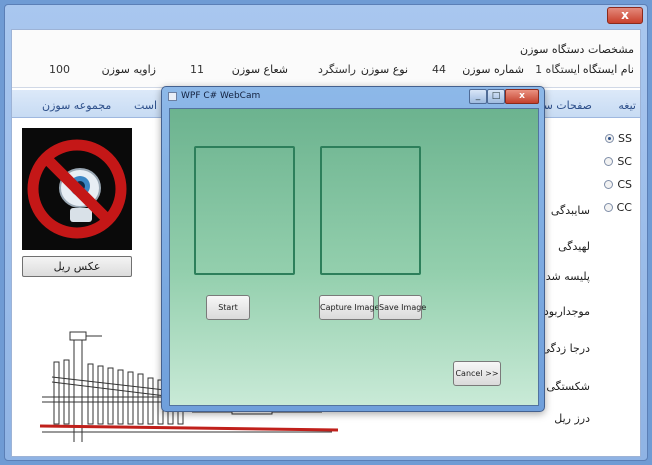 The image size is (652, 465). I want to click on radio-ss: SS, so click(618, 138).